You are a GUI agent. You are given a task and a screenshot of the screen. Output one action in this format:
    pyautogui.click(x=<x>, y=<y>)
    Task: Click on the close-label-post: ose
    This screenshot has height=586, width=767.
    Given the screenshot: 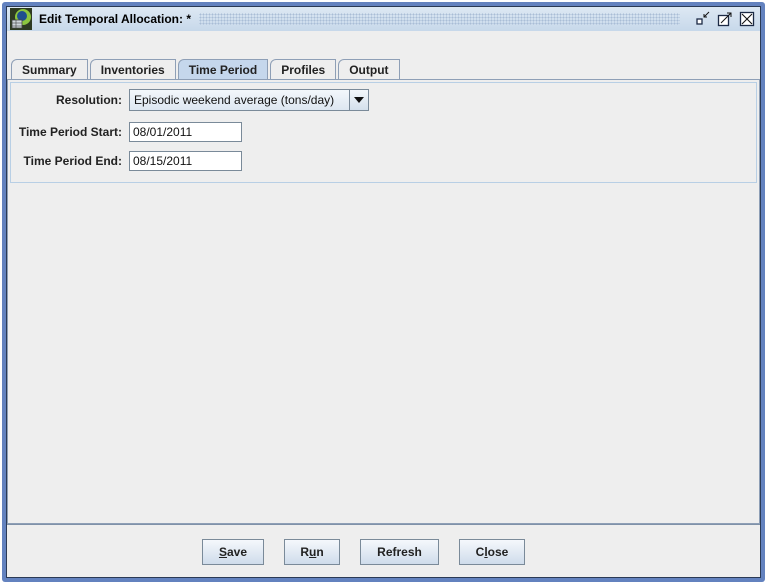 What is the action you would take?
    pyautogui.click(x=498, y=552)
    